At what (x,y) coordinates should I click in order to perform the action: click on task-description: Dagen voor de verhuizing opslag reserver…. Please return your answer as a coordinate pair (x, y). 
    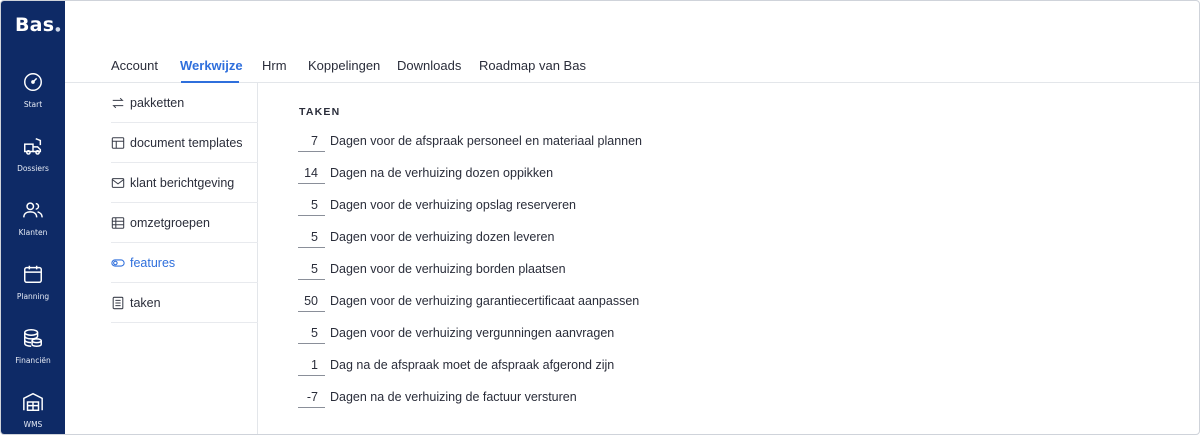
    Looking at the image, I should click on (453, 205).